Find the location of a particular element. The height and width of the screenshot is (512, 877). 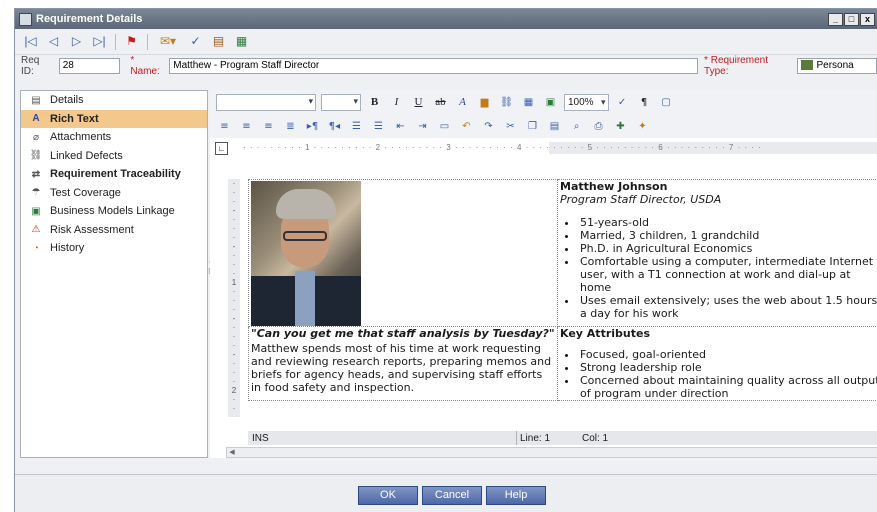

list-item: Ph.D. in Agricultural Economics is located at coordinates (727, 248).